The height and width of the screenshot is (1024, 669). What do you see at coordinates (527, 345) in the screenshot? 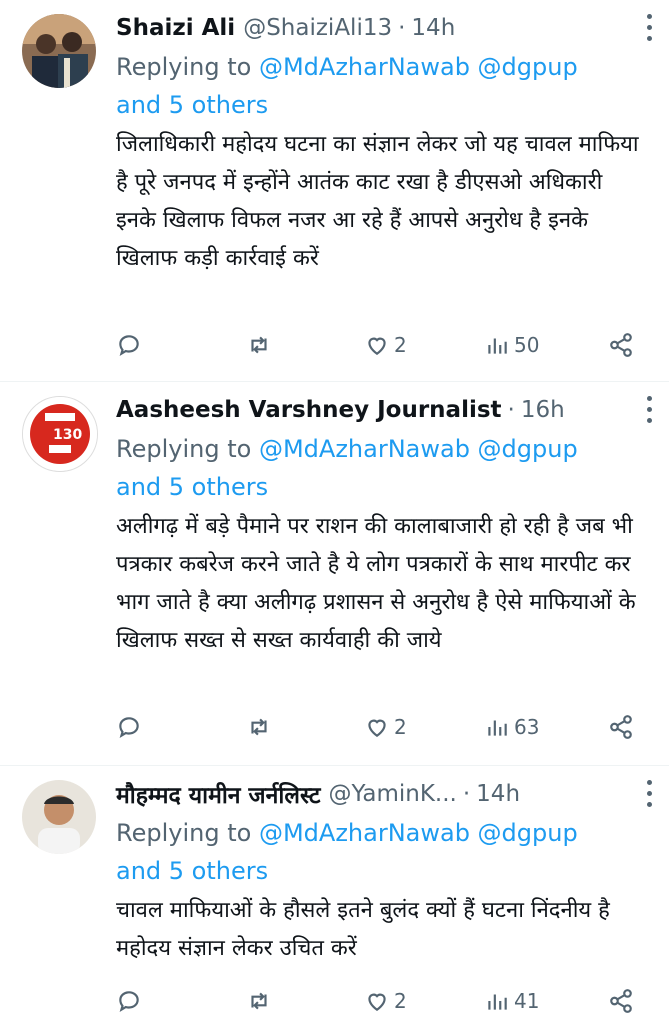
I see `view-count: 50` at bounding box center [527, 345].